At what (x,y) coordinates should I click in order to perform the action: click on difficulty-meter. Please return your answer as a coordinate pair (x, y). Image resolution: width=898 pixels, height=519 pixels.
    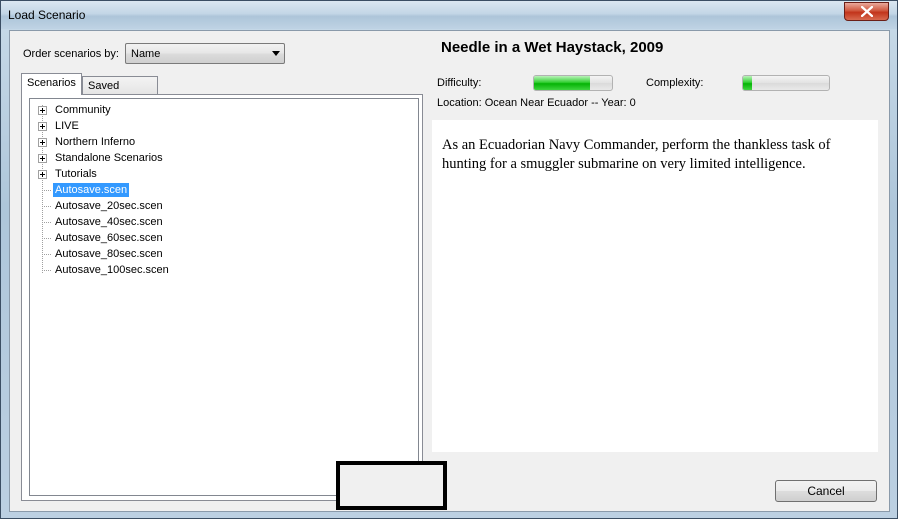
    Looking at the image, I should click on (573, 83).